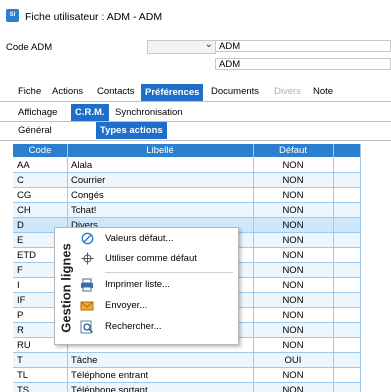 This screenshot has height=392, width=391. What do you see at coordinates (157, 259) in the screenshot?
I see `menu-item-utiliser-defaut: Utiliser comme défaut` at bounding box center [157, 259].